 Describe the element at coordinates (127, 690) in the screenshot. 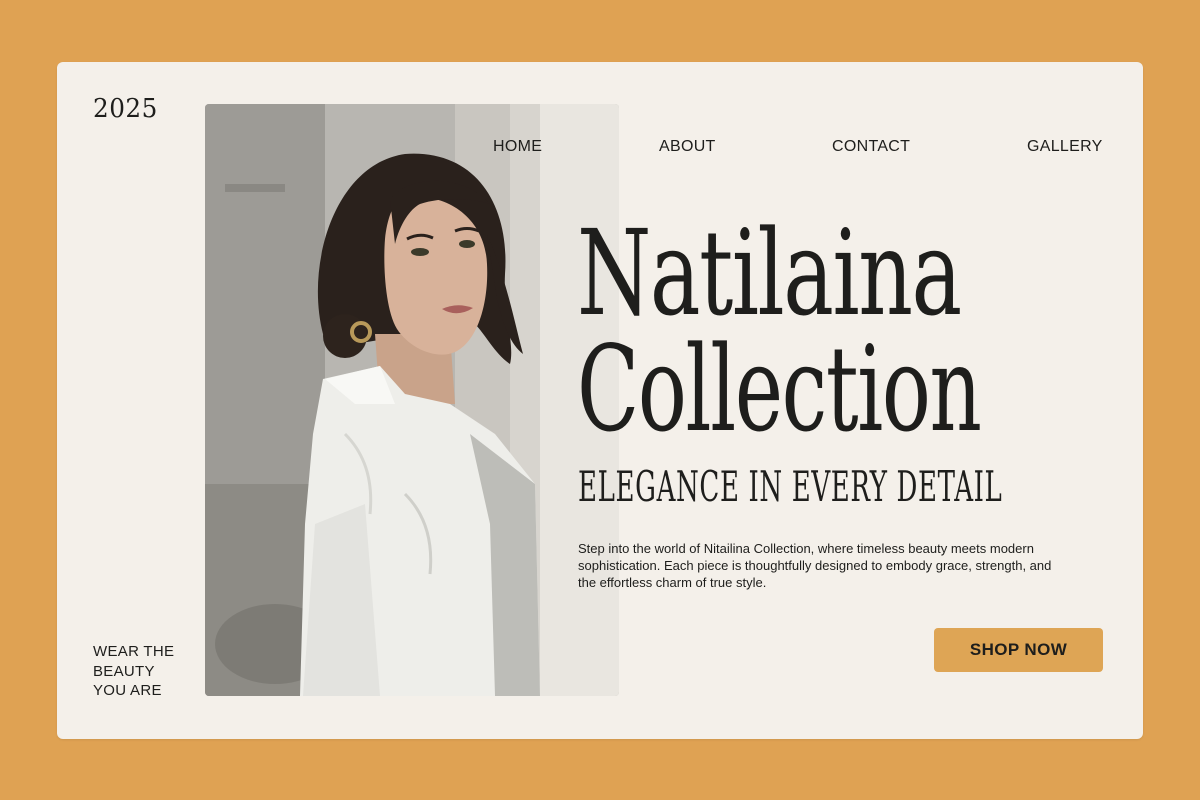

I see `tagline-line3: YOU ARE` at that location.